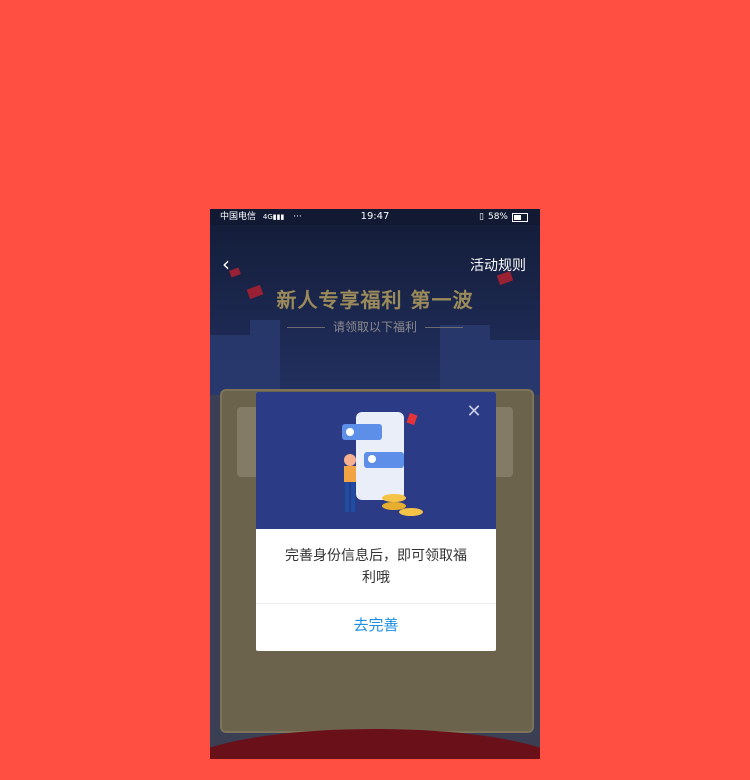 Image resolution: width=750 pixels, height=780 pixels. Describe the element at coordinates (376, 624) in the screenshot. I see `complete-info-button: 去完善` at that location.